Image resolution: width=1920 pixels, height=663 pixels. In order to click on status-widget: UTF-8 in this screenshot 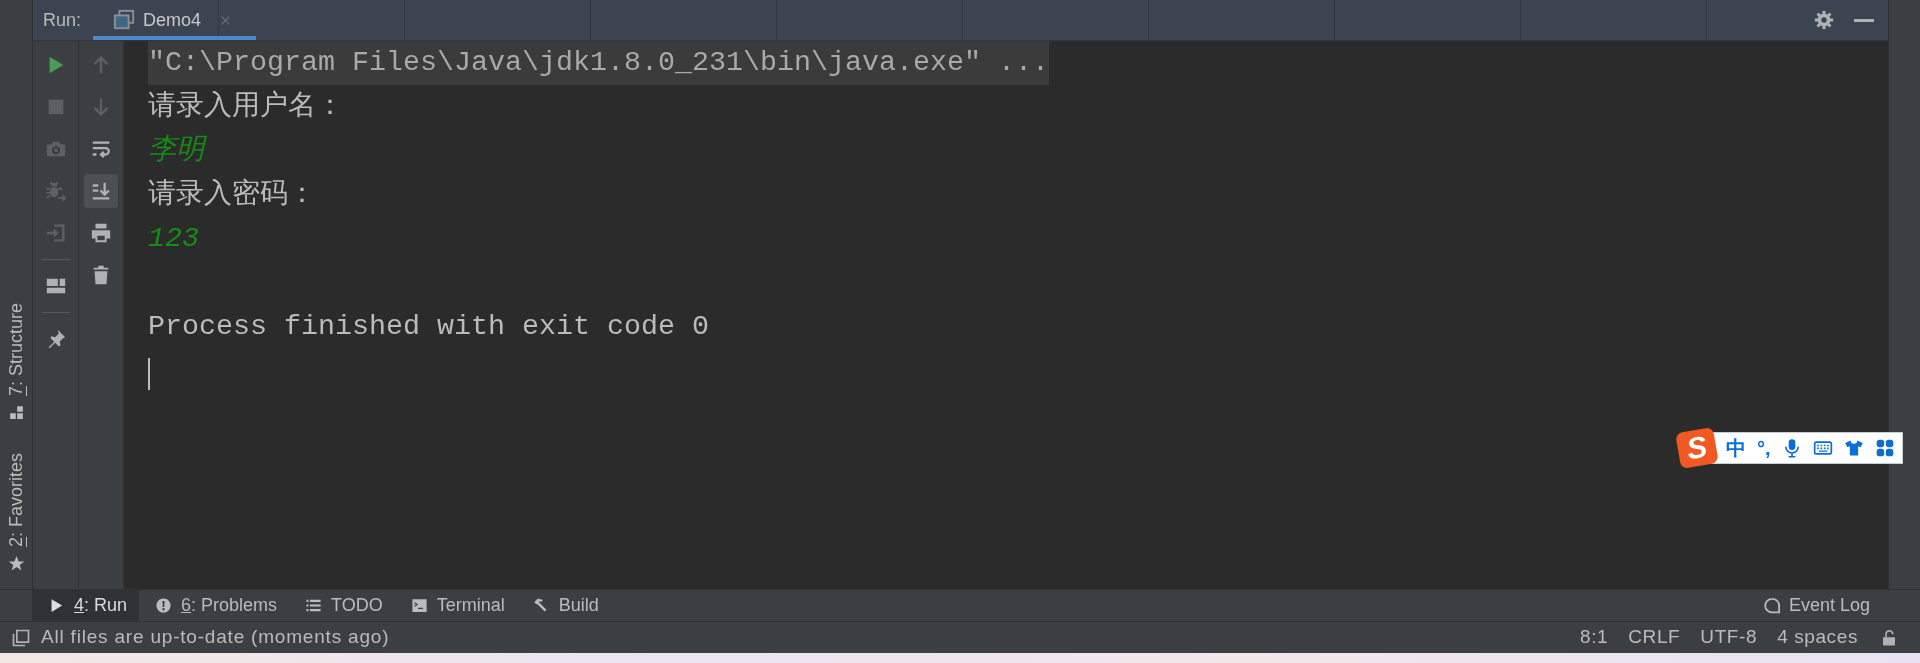, I will do `click(1729, 637)`.